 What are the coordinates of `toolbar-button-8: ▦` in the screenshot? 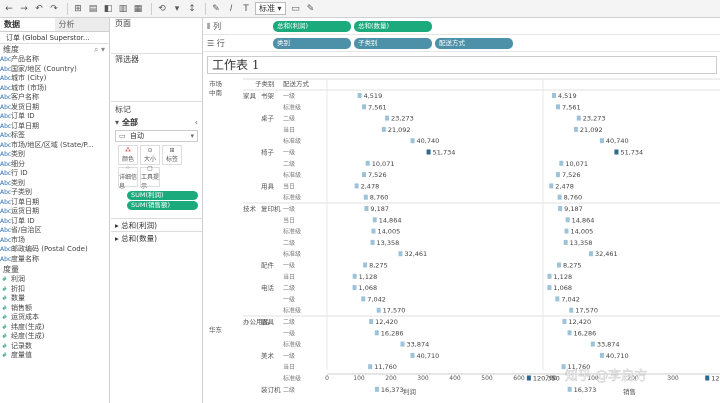 It's located at (138, 9).